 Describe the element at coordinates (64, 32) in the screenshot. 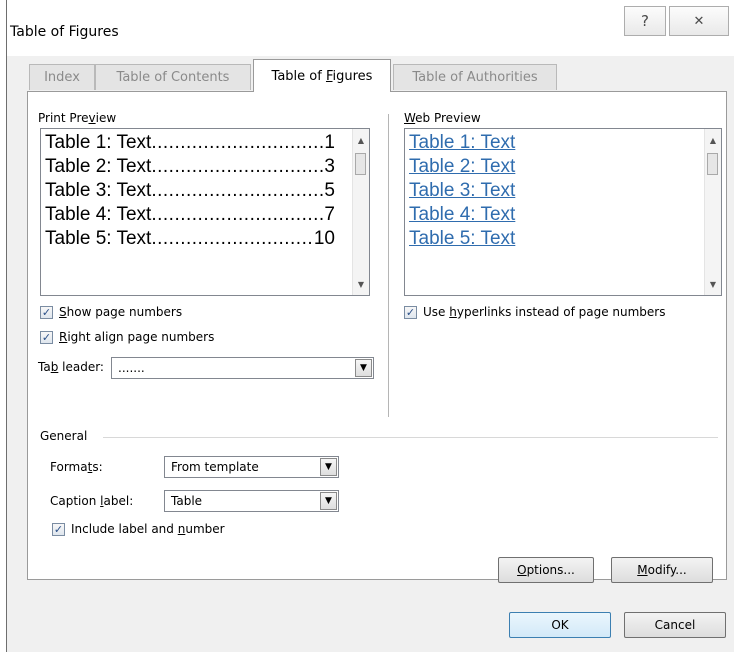

I see `dialog-title: Table of Figures` at that location.